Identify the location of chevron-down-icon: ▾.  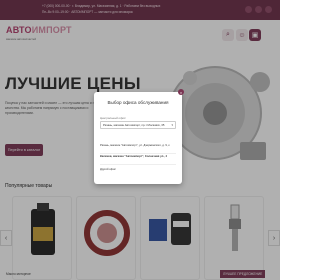
(172, 125).